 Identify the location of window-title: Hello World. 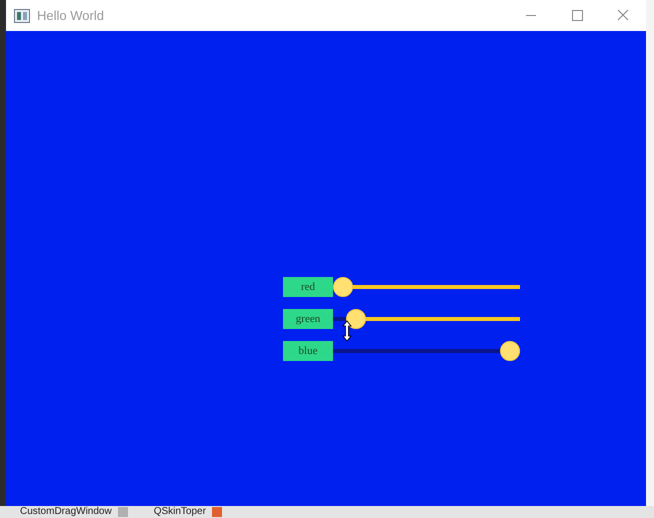
(70, 15).